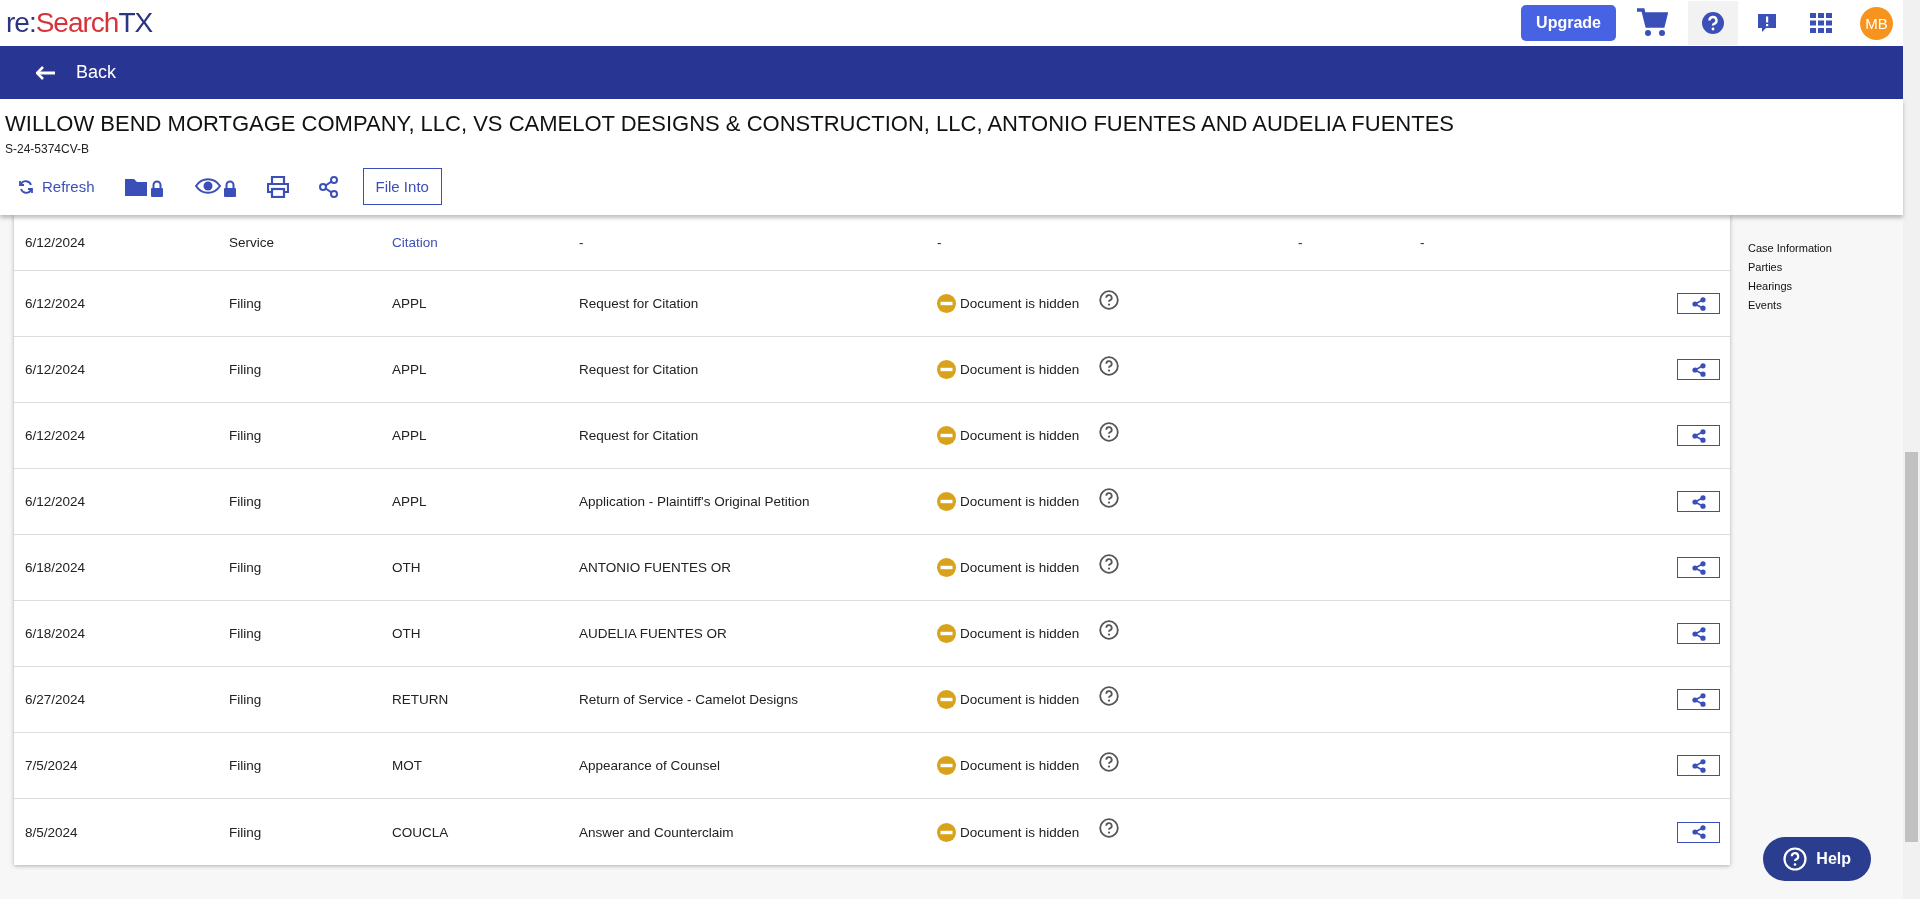  Describe the element at coordinates (56, 186) in the screenshot. I see `refresh-button: Refresh` at that location.